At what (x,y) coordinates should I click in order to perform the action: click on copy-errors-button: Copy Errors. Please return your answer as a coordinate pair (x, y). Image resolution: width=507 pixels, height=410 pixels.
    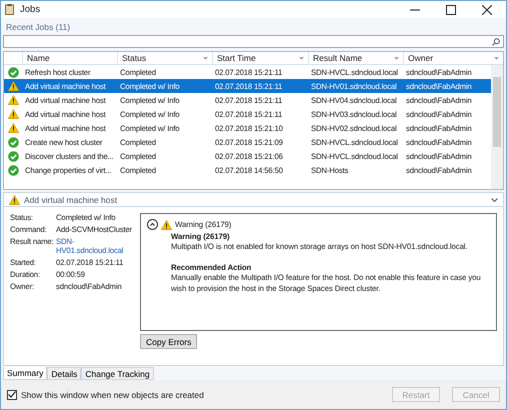
    Looking at the image, I should click on (169, 341).